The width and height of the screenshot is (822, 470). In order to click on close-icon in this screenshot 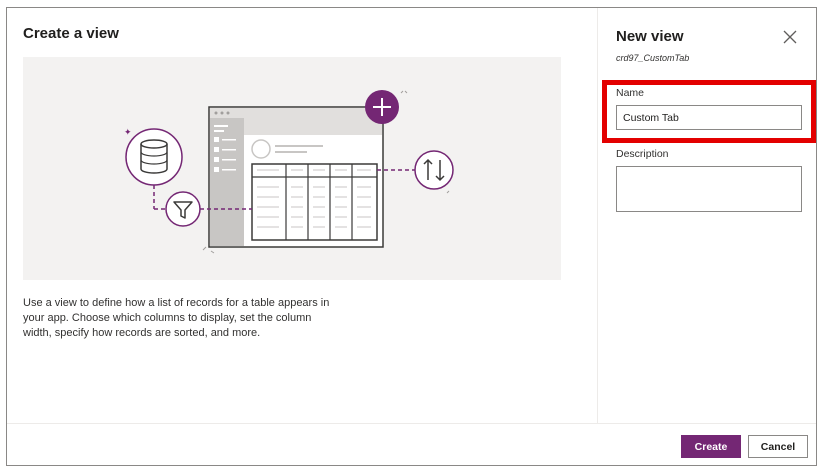, I will do `click(790, 37)`.